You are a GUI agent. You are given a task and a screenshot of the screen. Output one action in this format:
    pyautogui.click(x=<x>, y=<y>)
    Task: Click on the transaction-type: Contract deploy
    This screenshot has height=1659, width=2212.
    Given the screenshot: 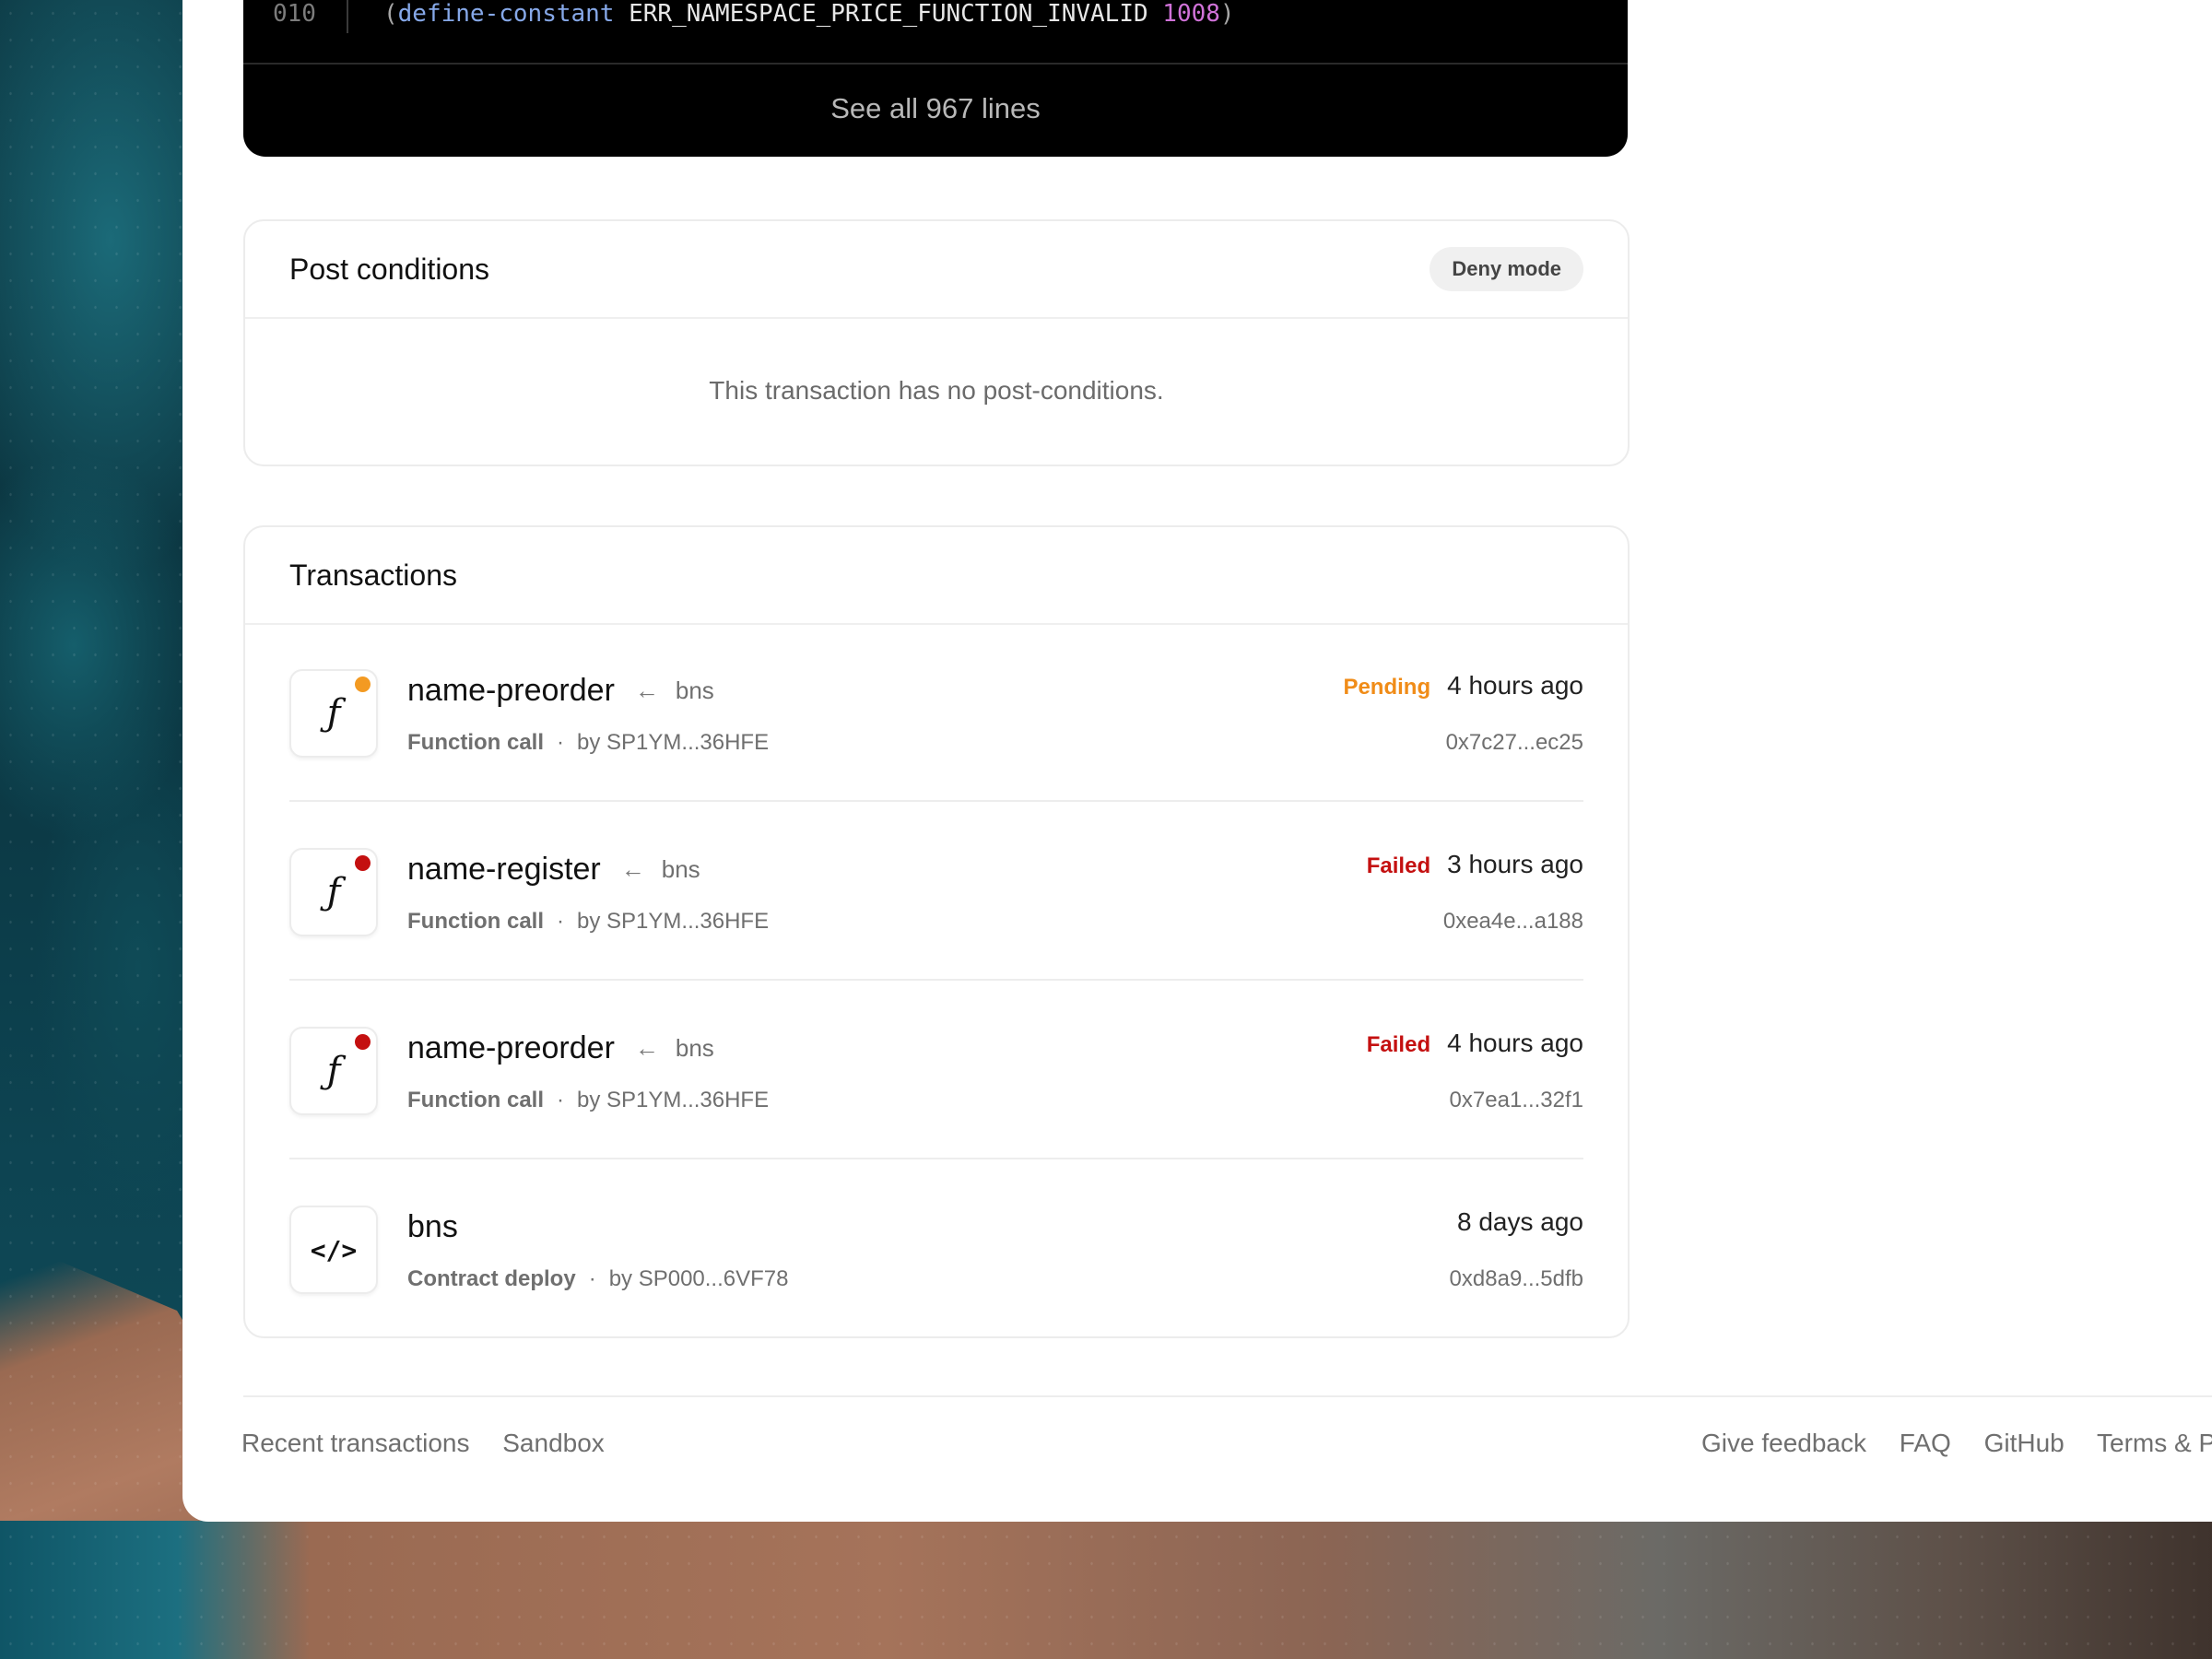 What is the action you would take?
    pyautogui.click(x=491, y=1278)
    